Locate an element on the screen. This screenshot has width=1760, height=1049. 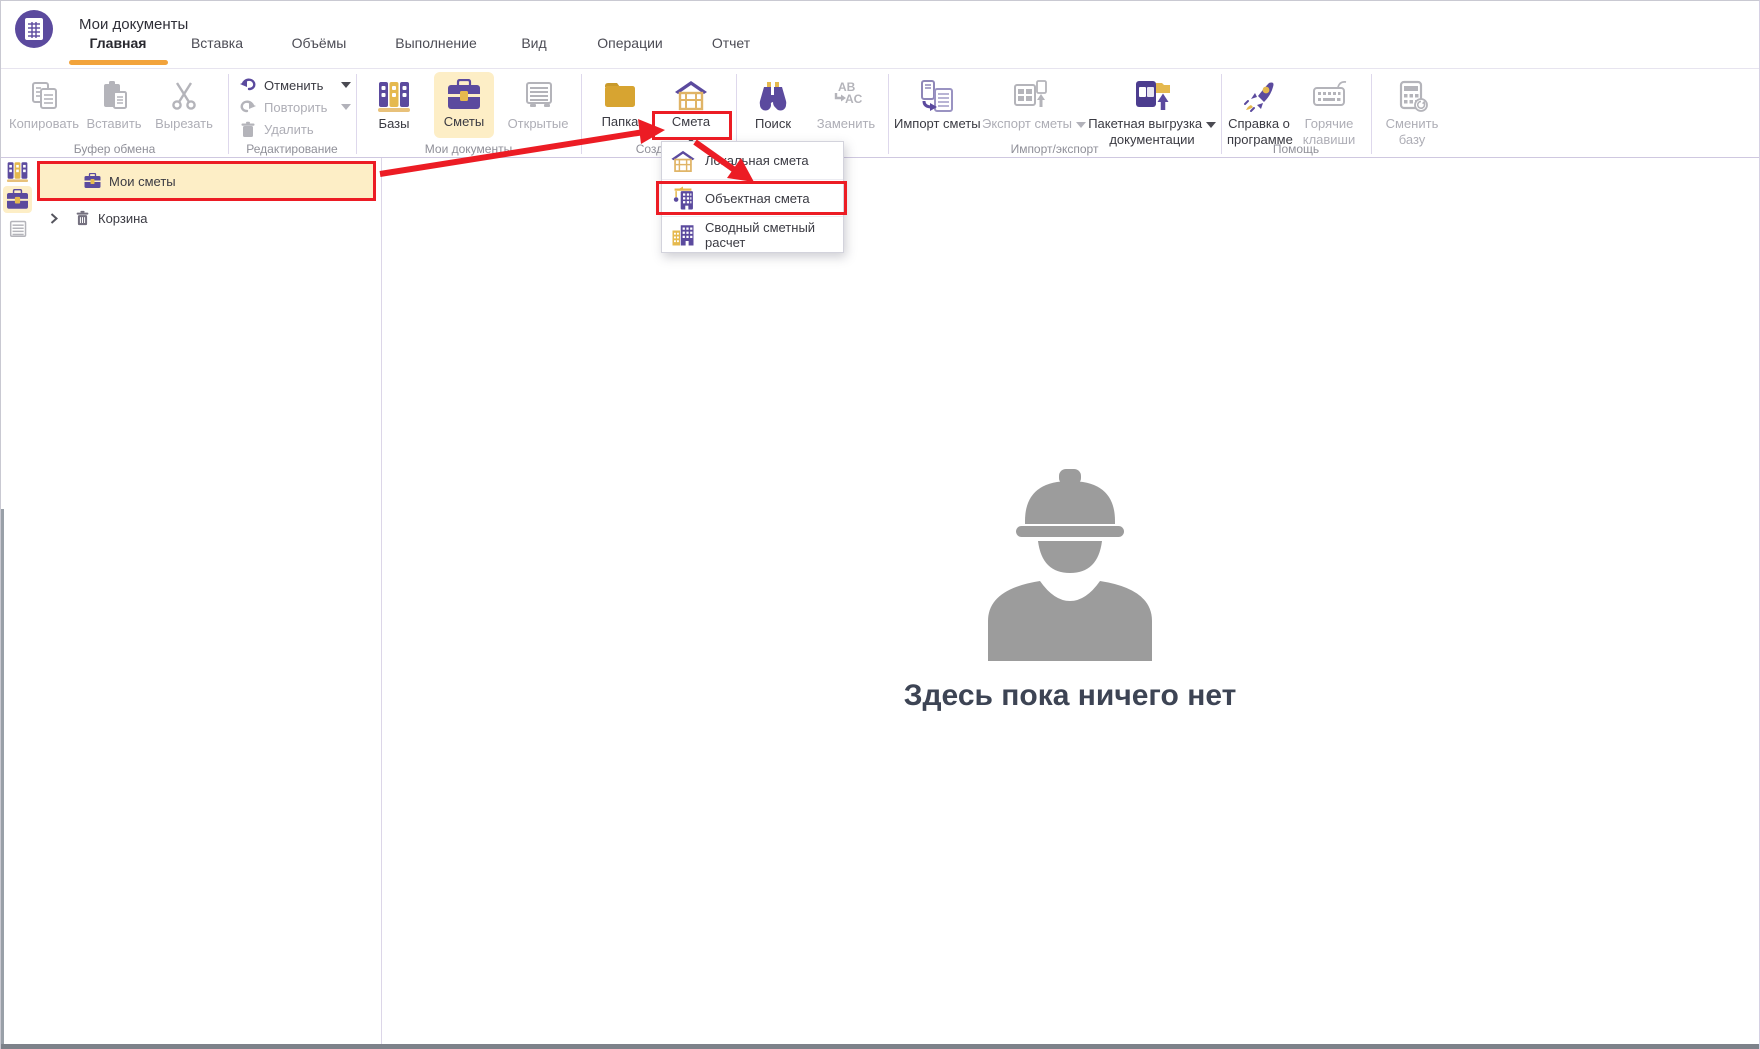
chevron-right-icon is located at coordinates (54, 218).